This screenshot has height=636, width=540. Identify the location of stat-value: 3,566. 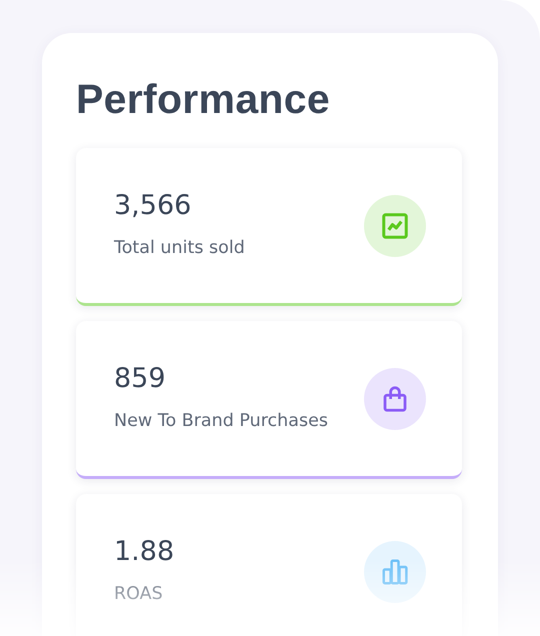
(153, 206).